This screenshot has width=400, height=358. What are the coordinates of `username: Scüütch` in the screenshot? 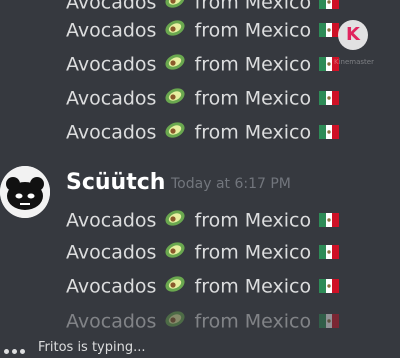 It's located at (115, 182).